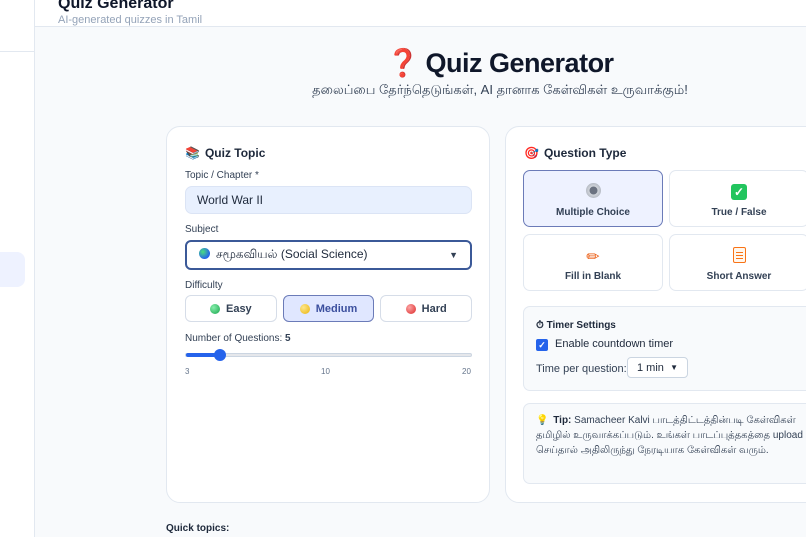 This screenshot has width=806, height=537. Describe the element at coordinates (593, 190) in the screenshot. I see `radio-button-icon` at that location.